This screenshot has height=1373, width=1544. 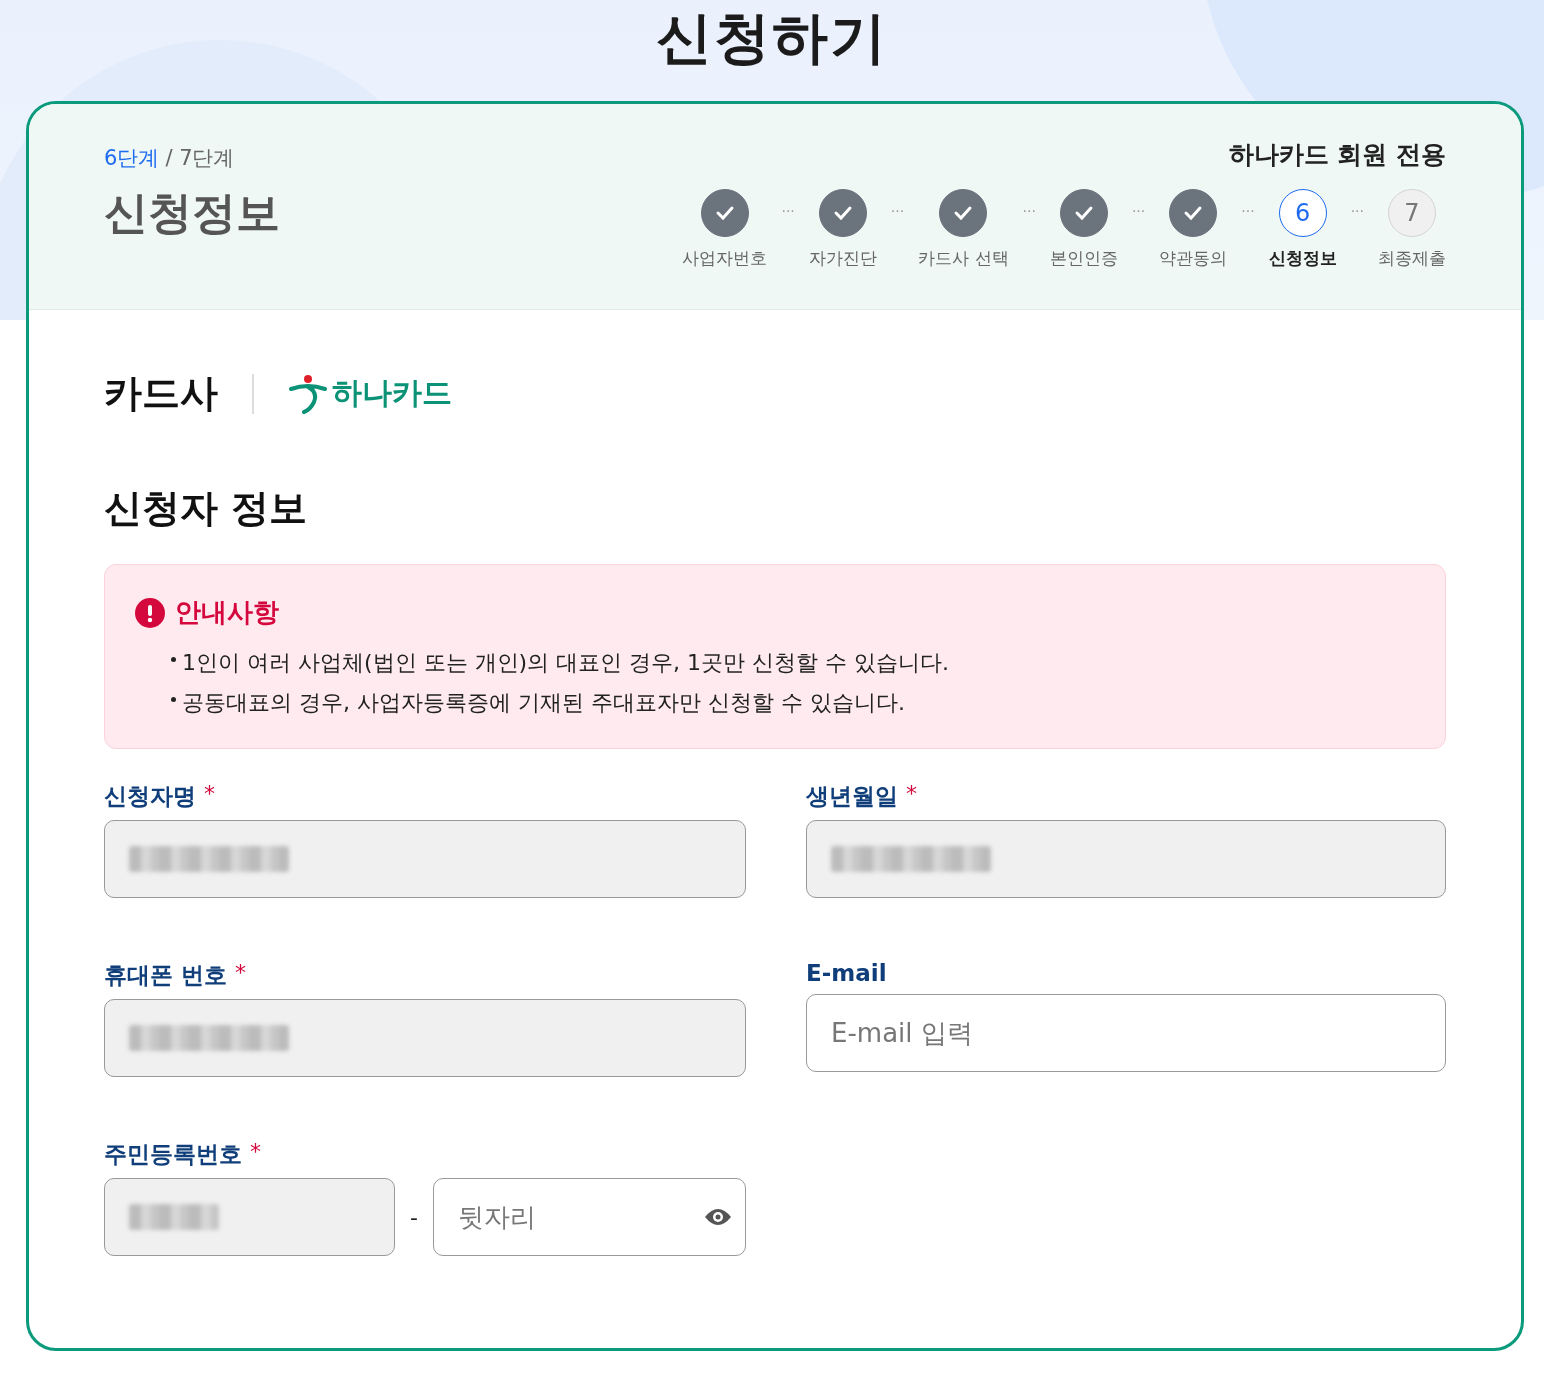 I want to click on step-circle: 6, so click(x=1302, y=213).